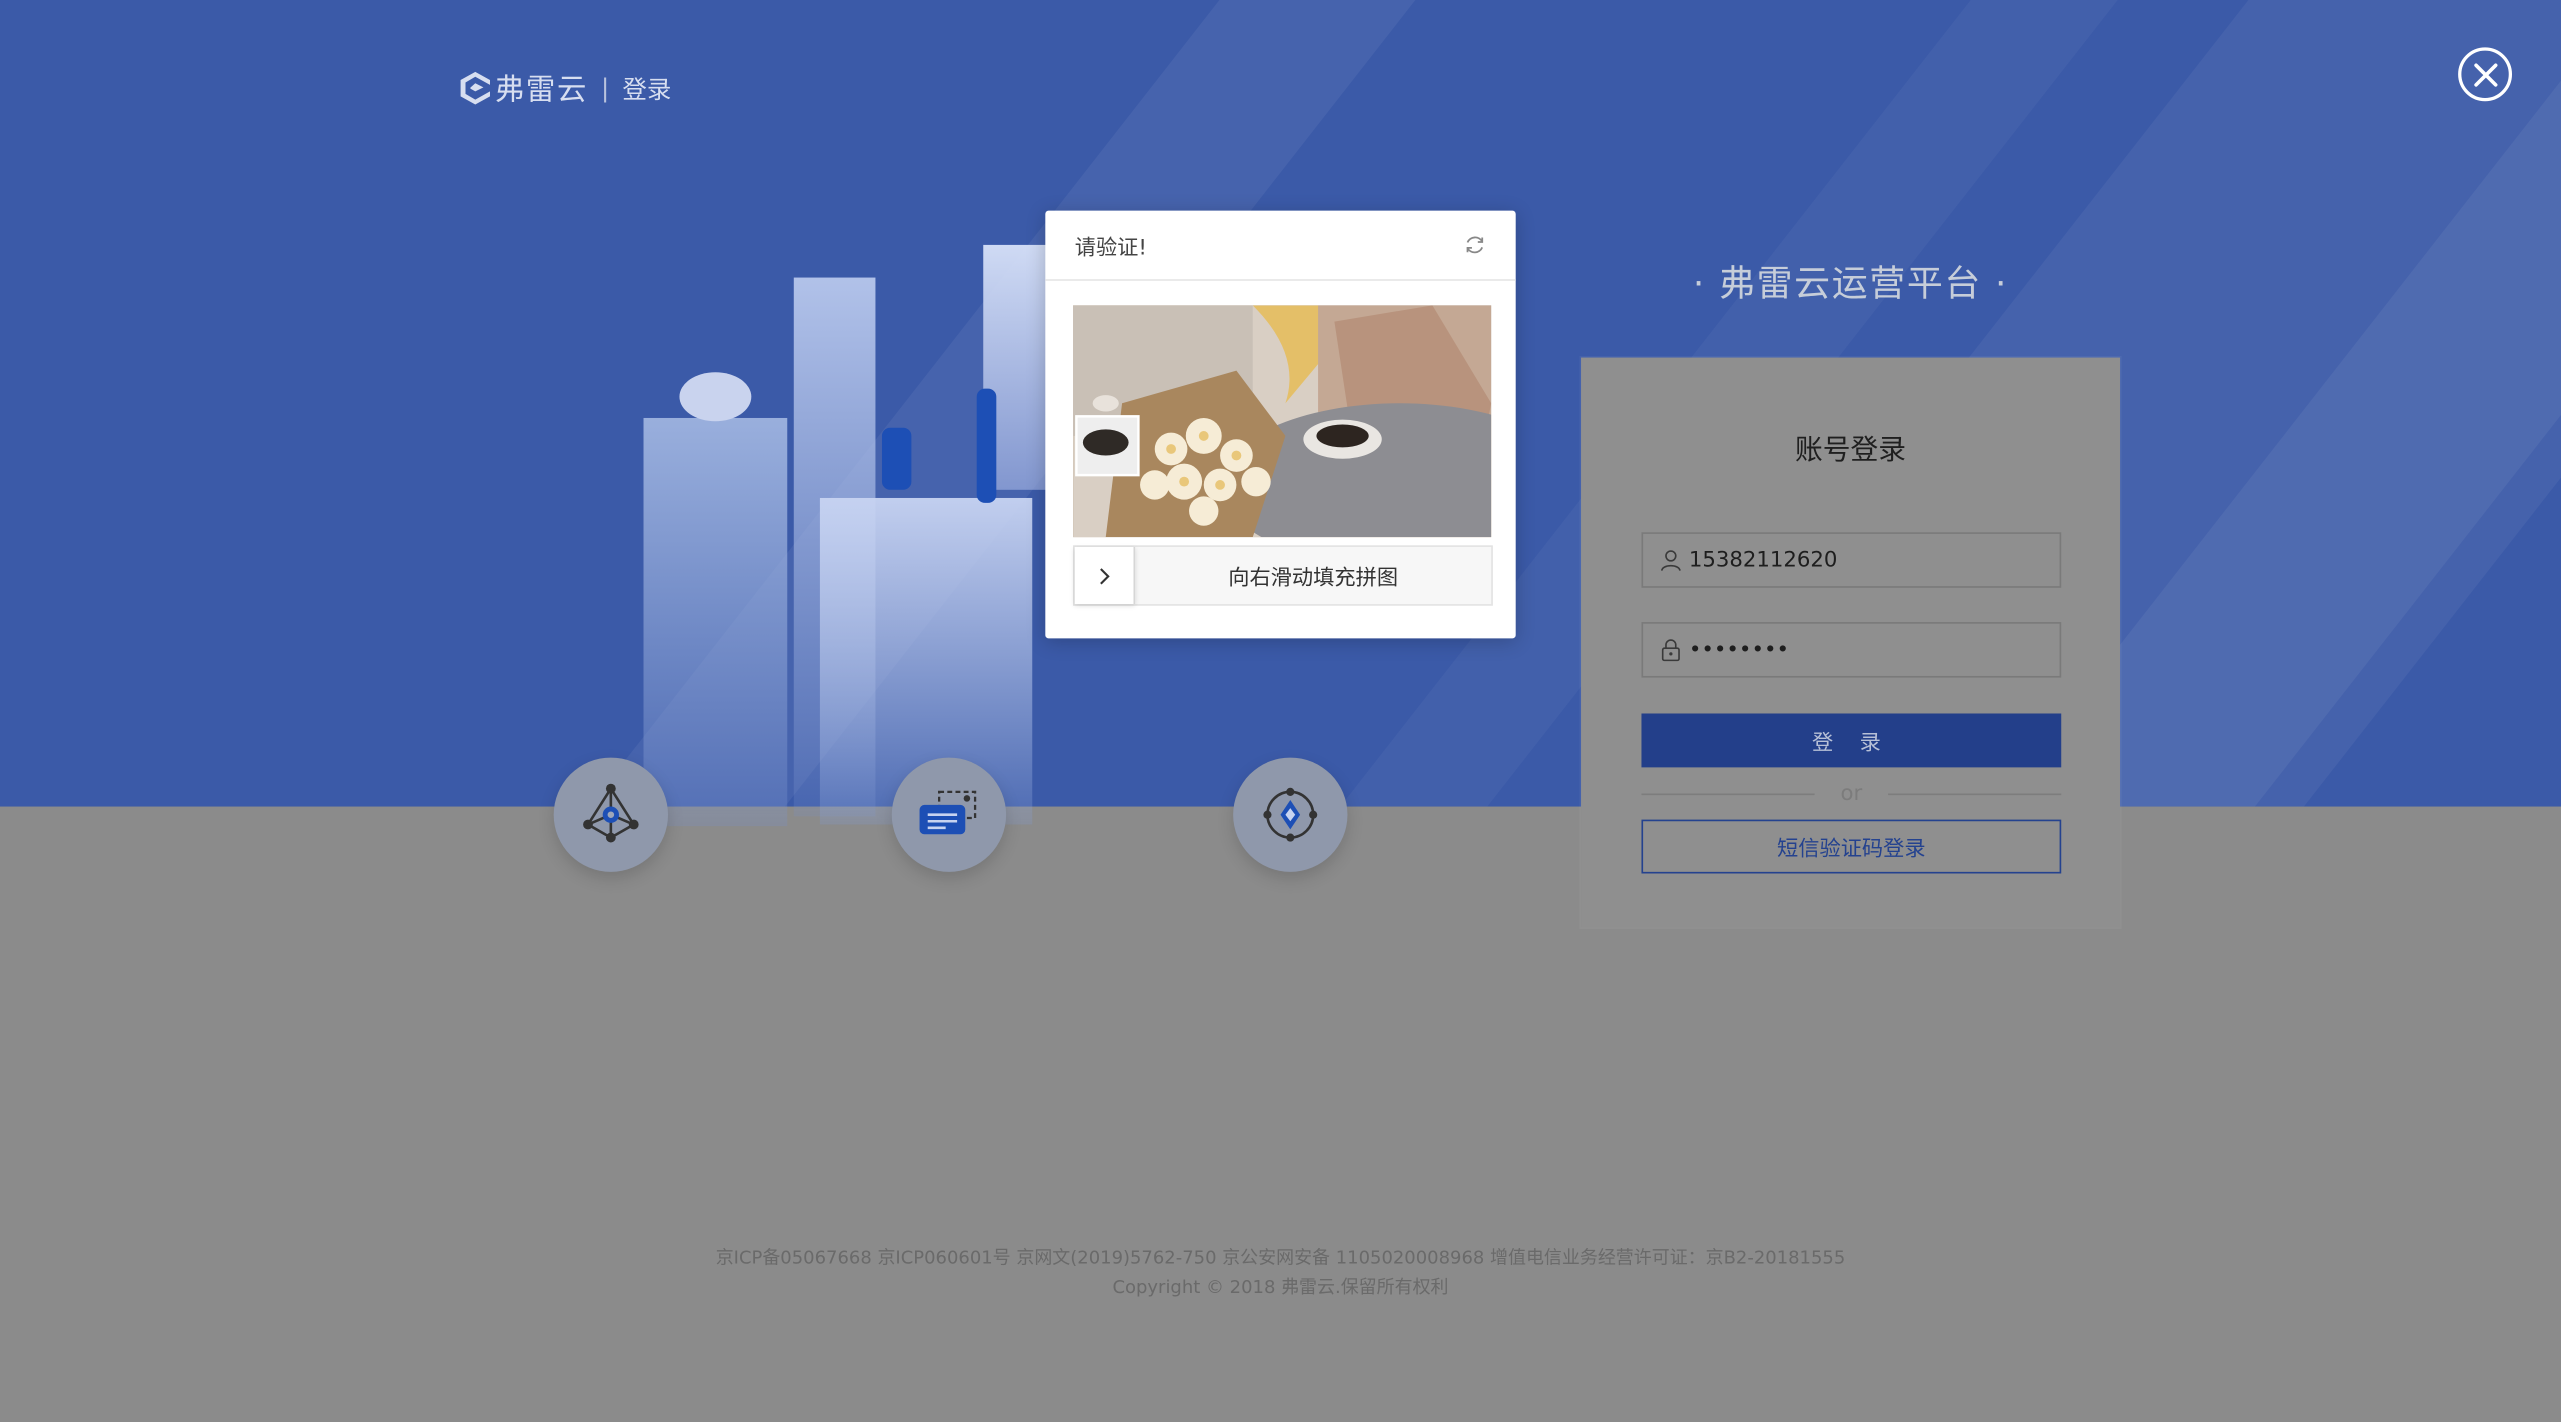 This screenshot has width=2561, height=1422. What do you see at coordinates (1313, 579) in the screenshot?
I see `slider-hint: 向右滑动填充拼图` at bounding box center [1313, 579].